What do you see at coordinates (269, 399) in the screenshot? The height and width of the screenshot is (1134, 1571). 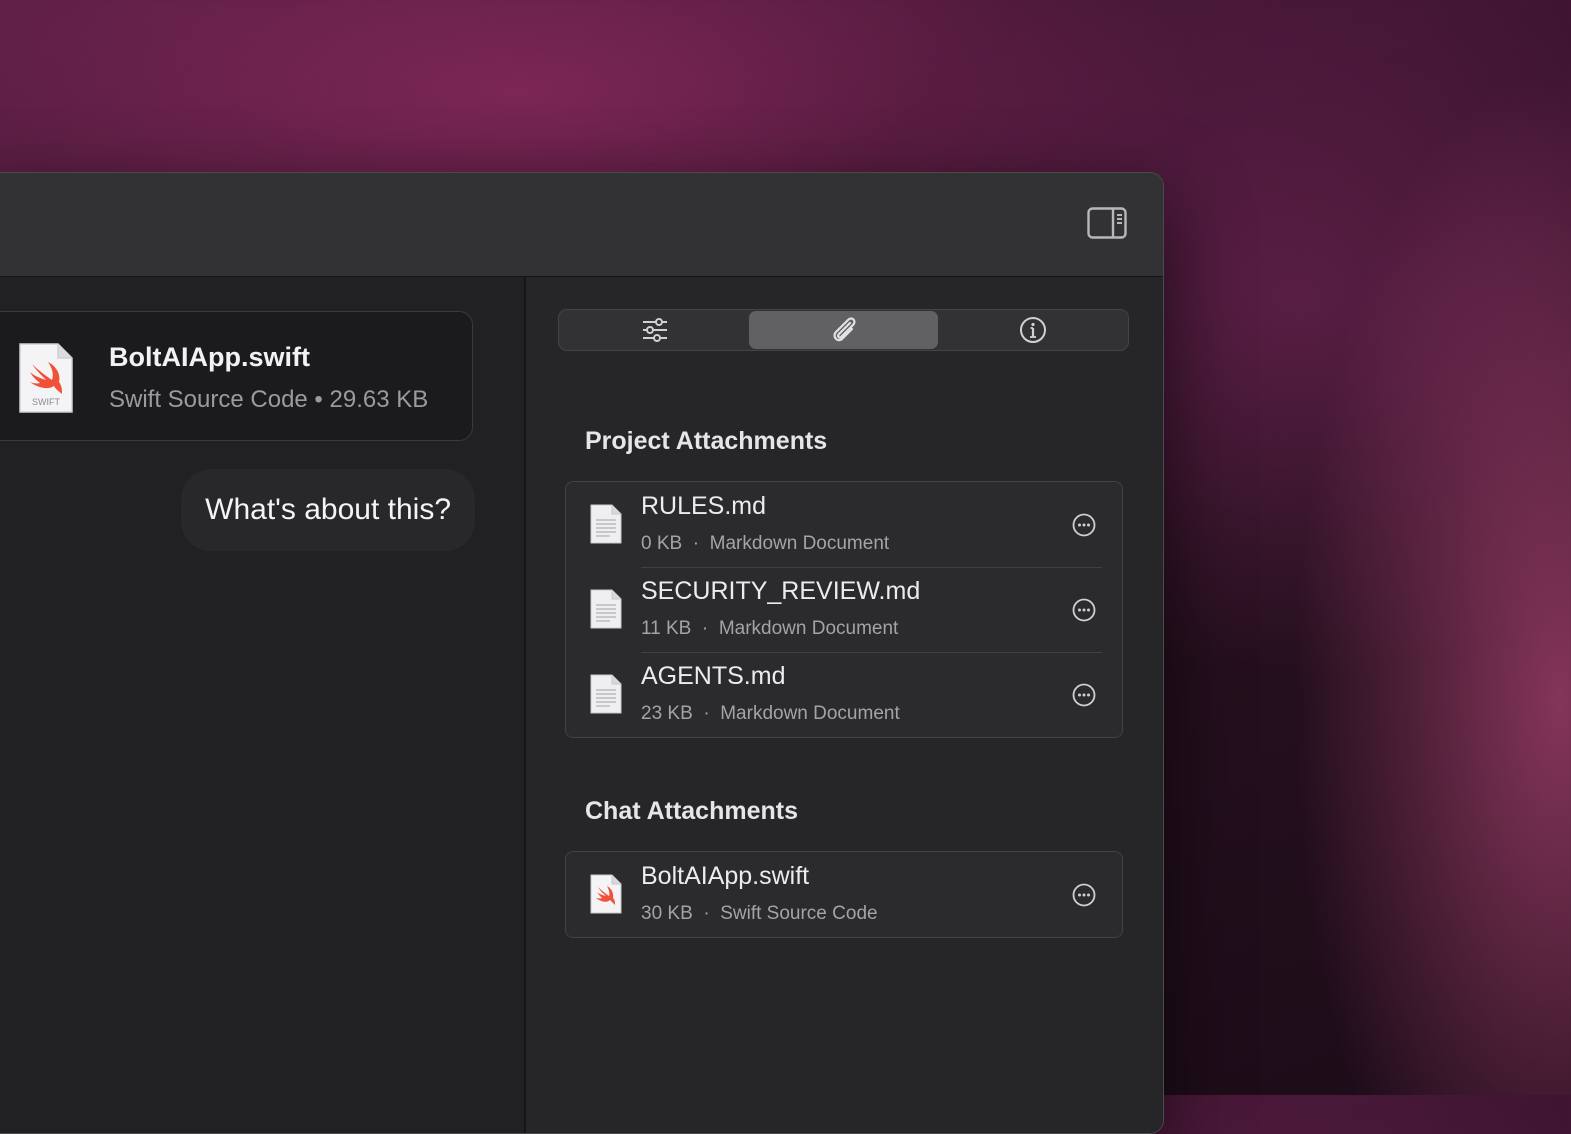 I see `attachment-file-meta: Swift Source Code • 29.63 KB` at bounding box center [269, 399].